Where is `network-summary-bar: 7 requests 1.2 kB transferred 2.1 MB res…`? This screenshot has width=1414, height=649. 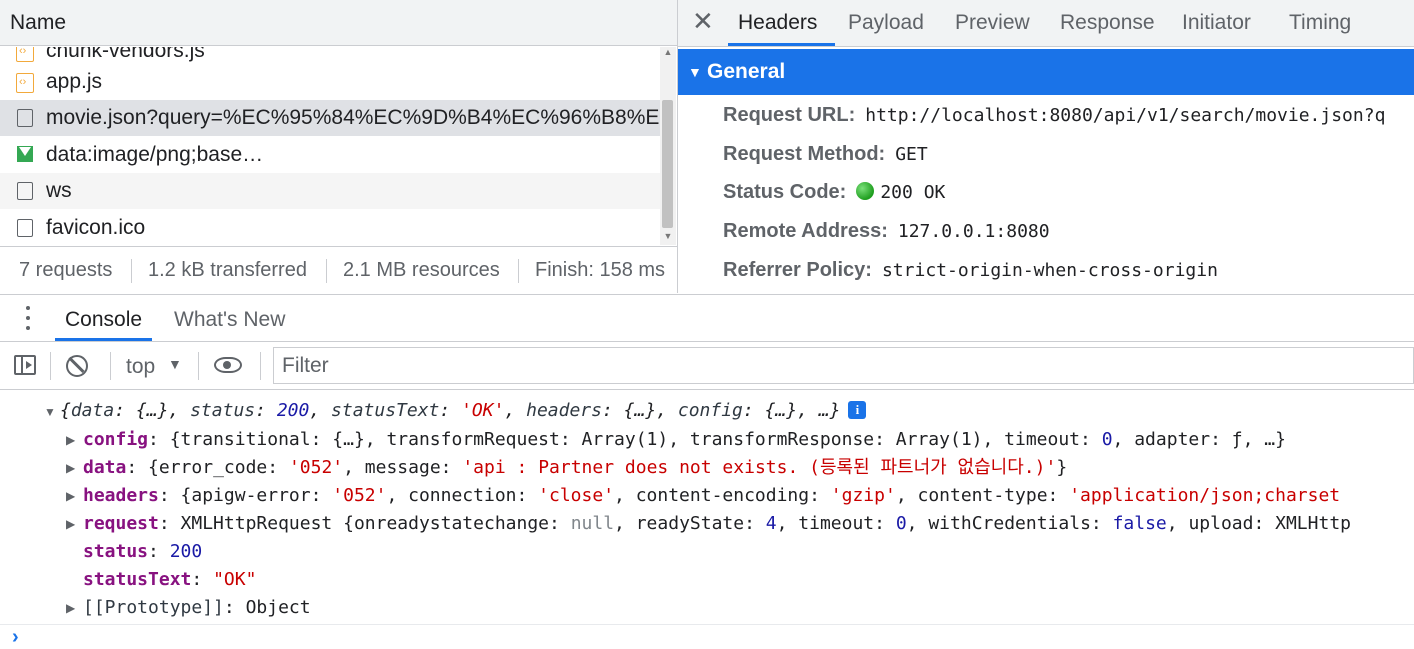 network-summary-bar: 7 requests 1.2 kB transferred 2.1 MB res… is located at coordinates (338, 269).